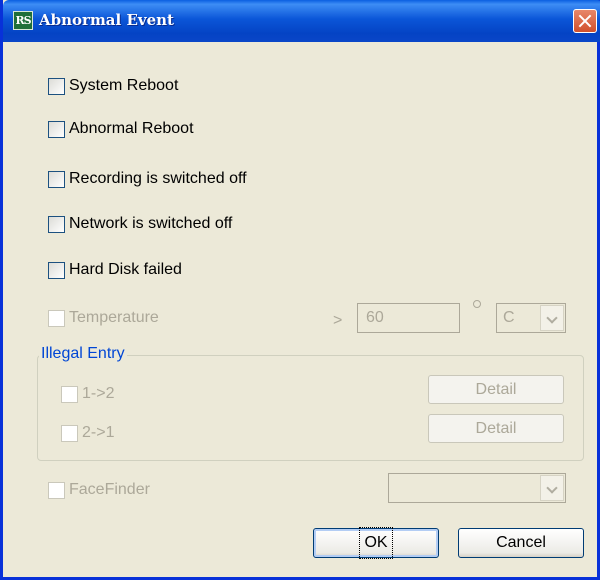 This screenshot has width=600, height=580. I want to click on checkbox-row-recording-off: Recording is switched off, so click(147, 179).